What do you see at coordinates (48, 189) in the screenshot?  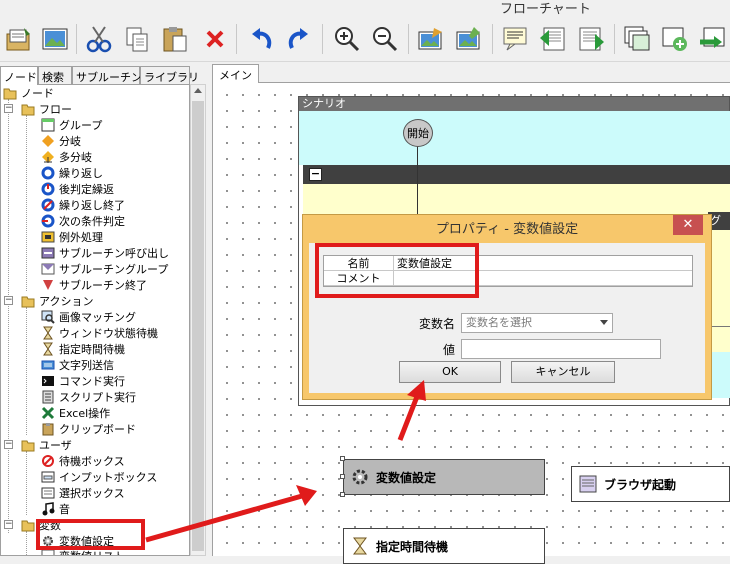 I see `post-loop-icon` at bounding box center [48, 189].